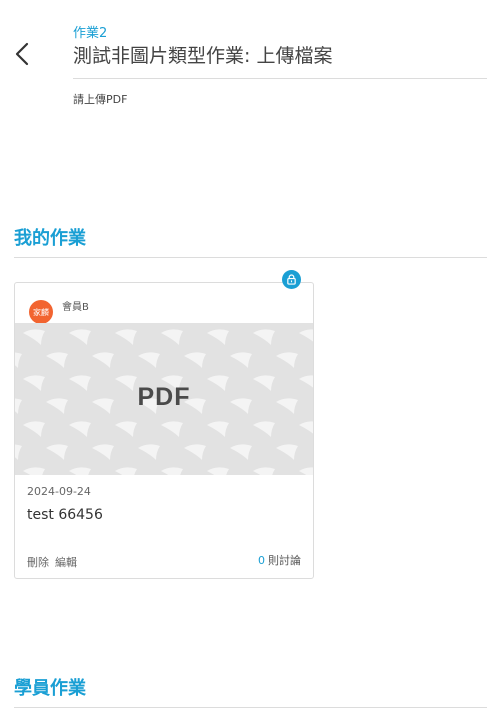 This screenshot has height=726, width=487. Describe the element at coordinates (38, 562) in the screenshot. I see `delete-button: 刪除` at that location.